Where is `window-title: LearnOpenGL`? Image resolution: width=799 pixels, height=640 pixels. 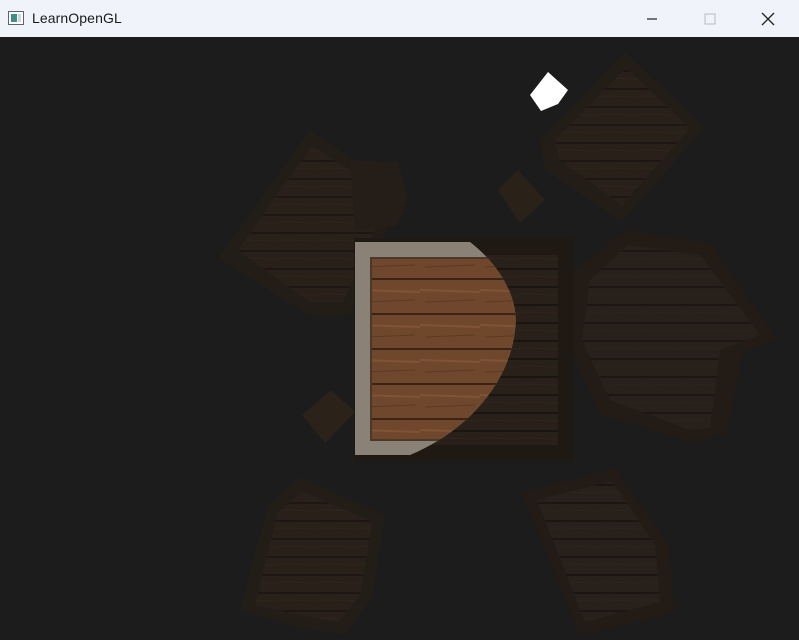
window-title: LearnOpenGL is located at coordinates (77, 18).